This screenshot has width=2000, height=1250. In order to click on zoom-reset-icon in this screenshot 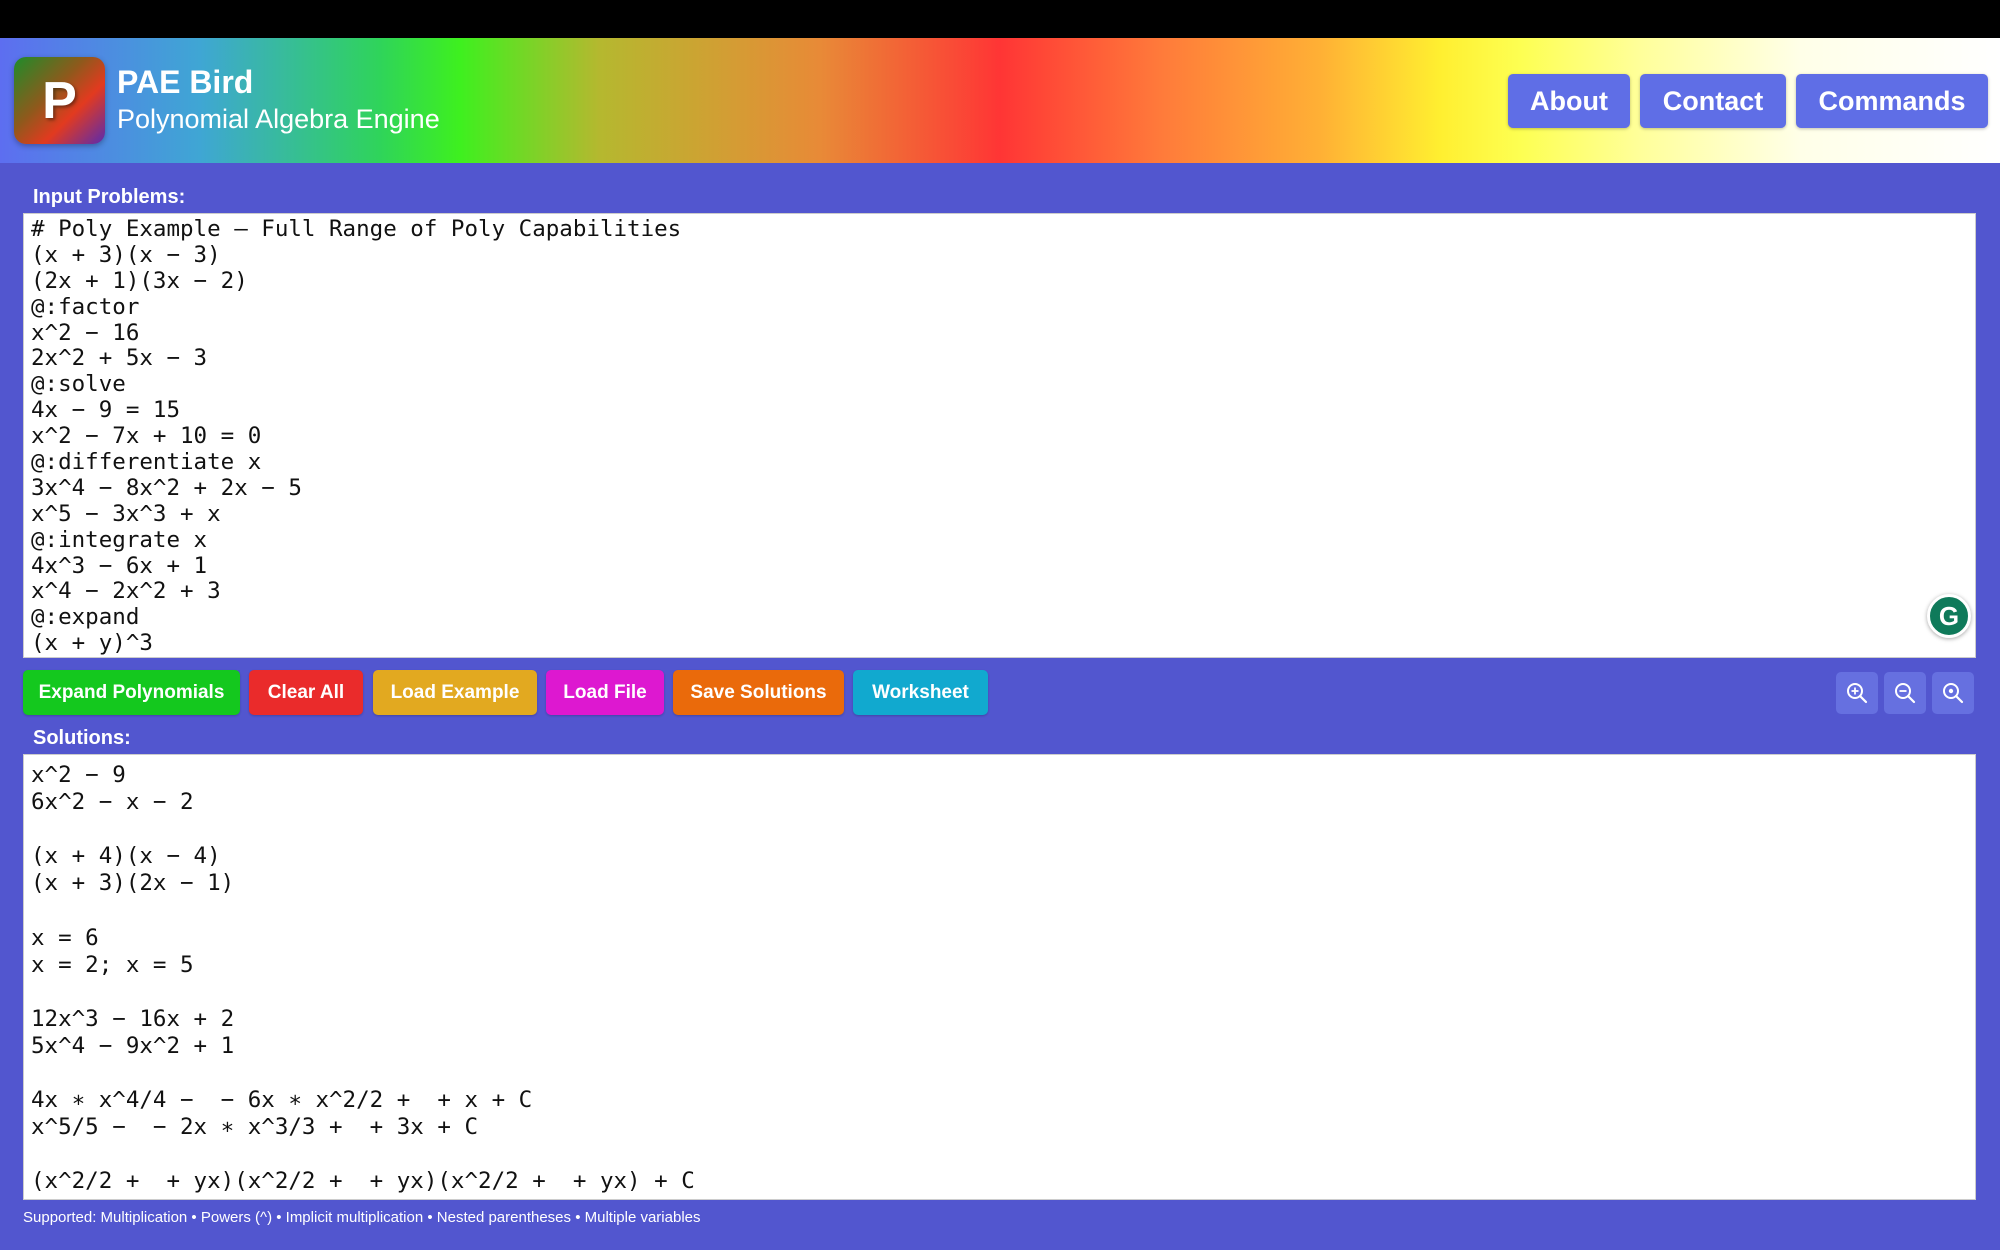, I will do `click(1953, 693)`.